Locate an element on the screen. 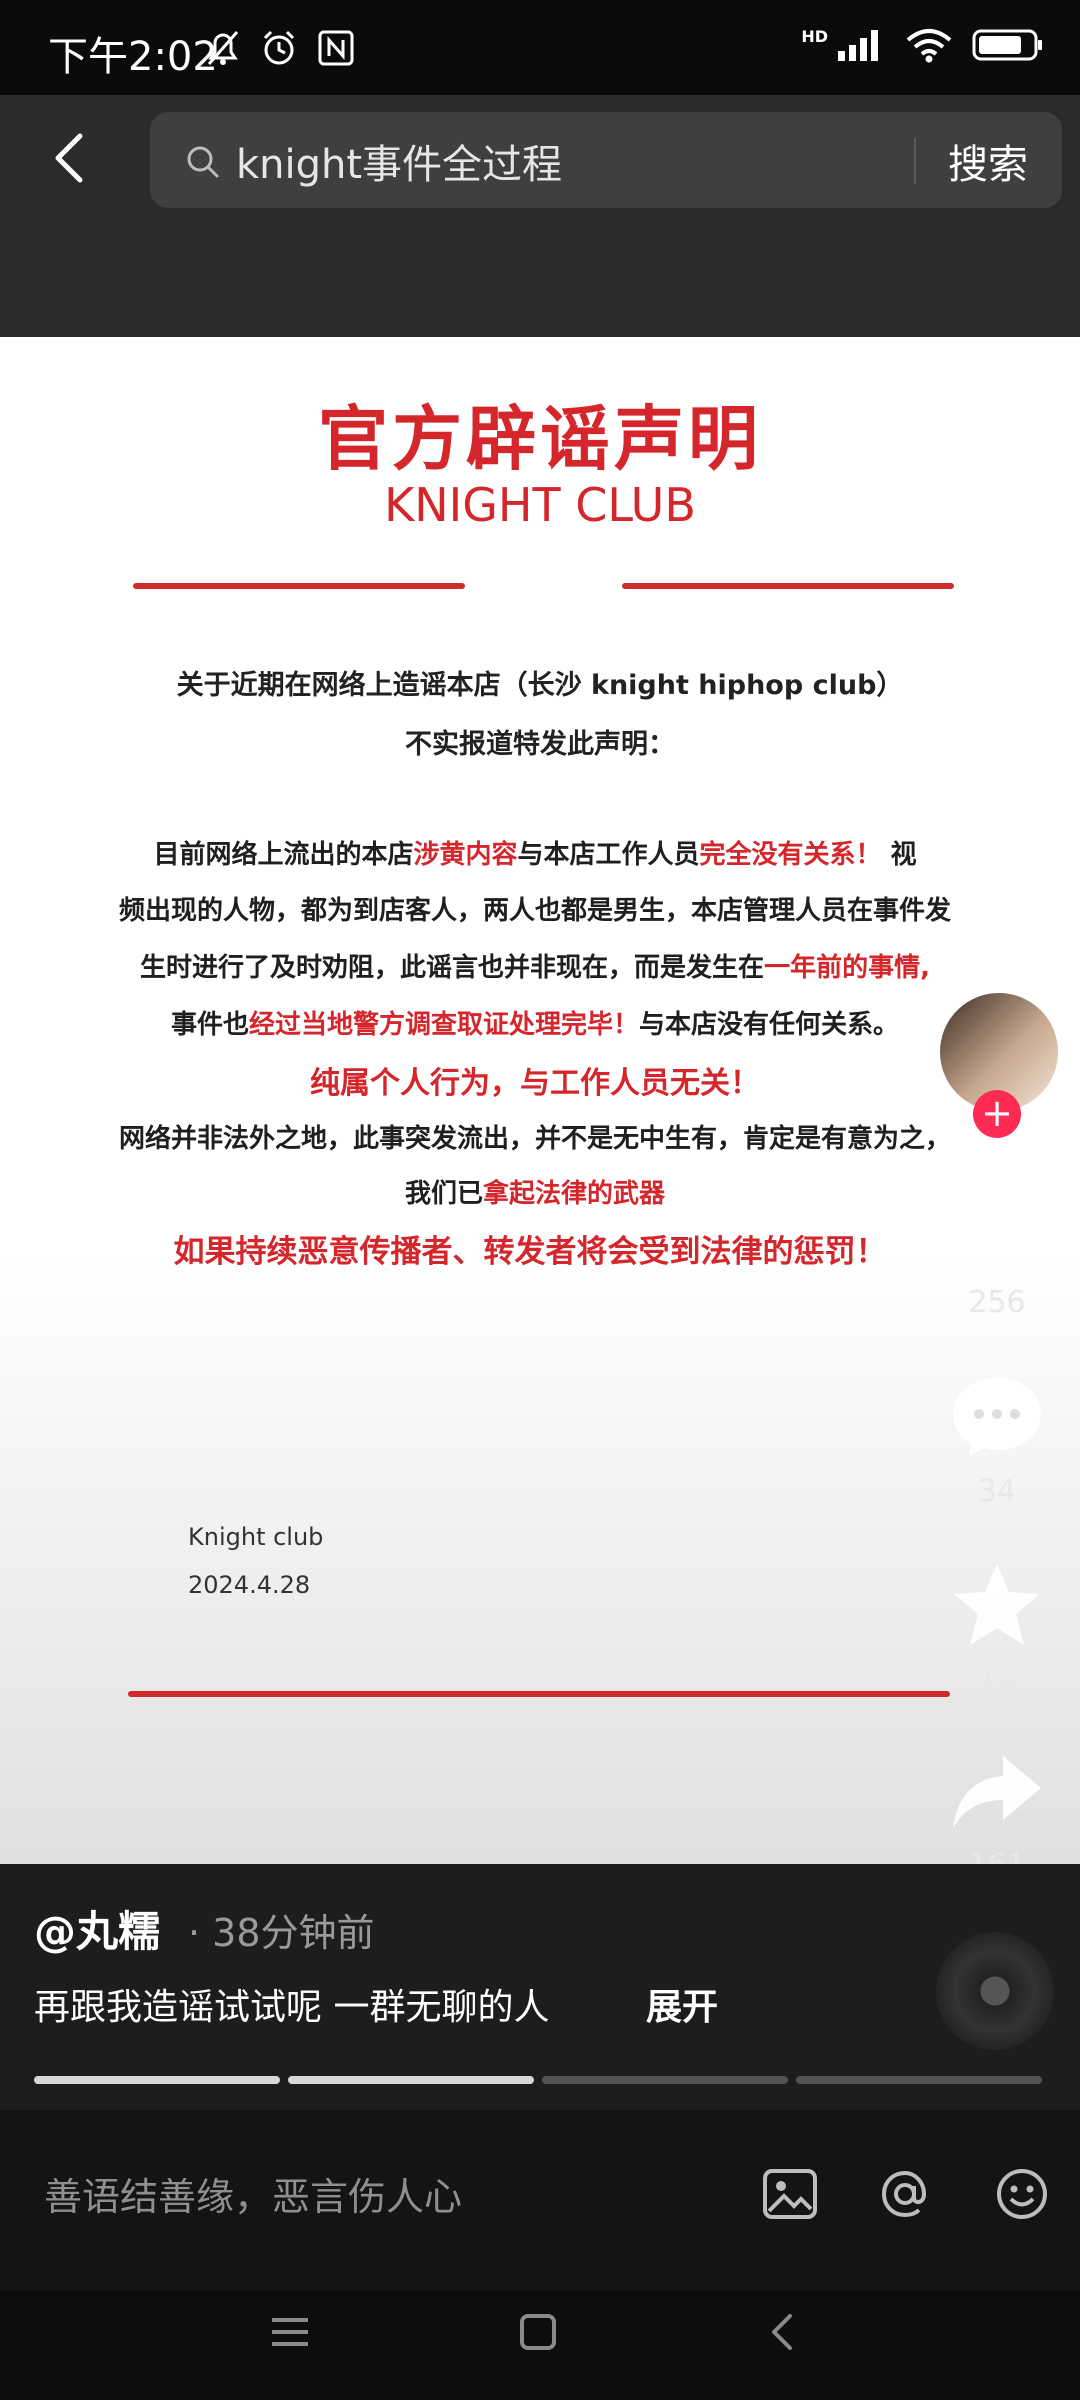 This screenshot has width=1080, height=2400. bottom-divider is located at coordinates (539, 1694).